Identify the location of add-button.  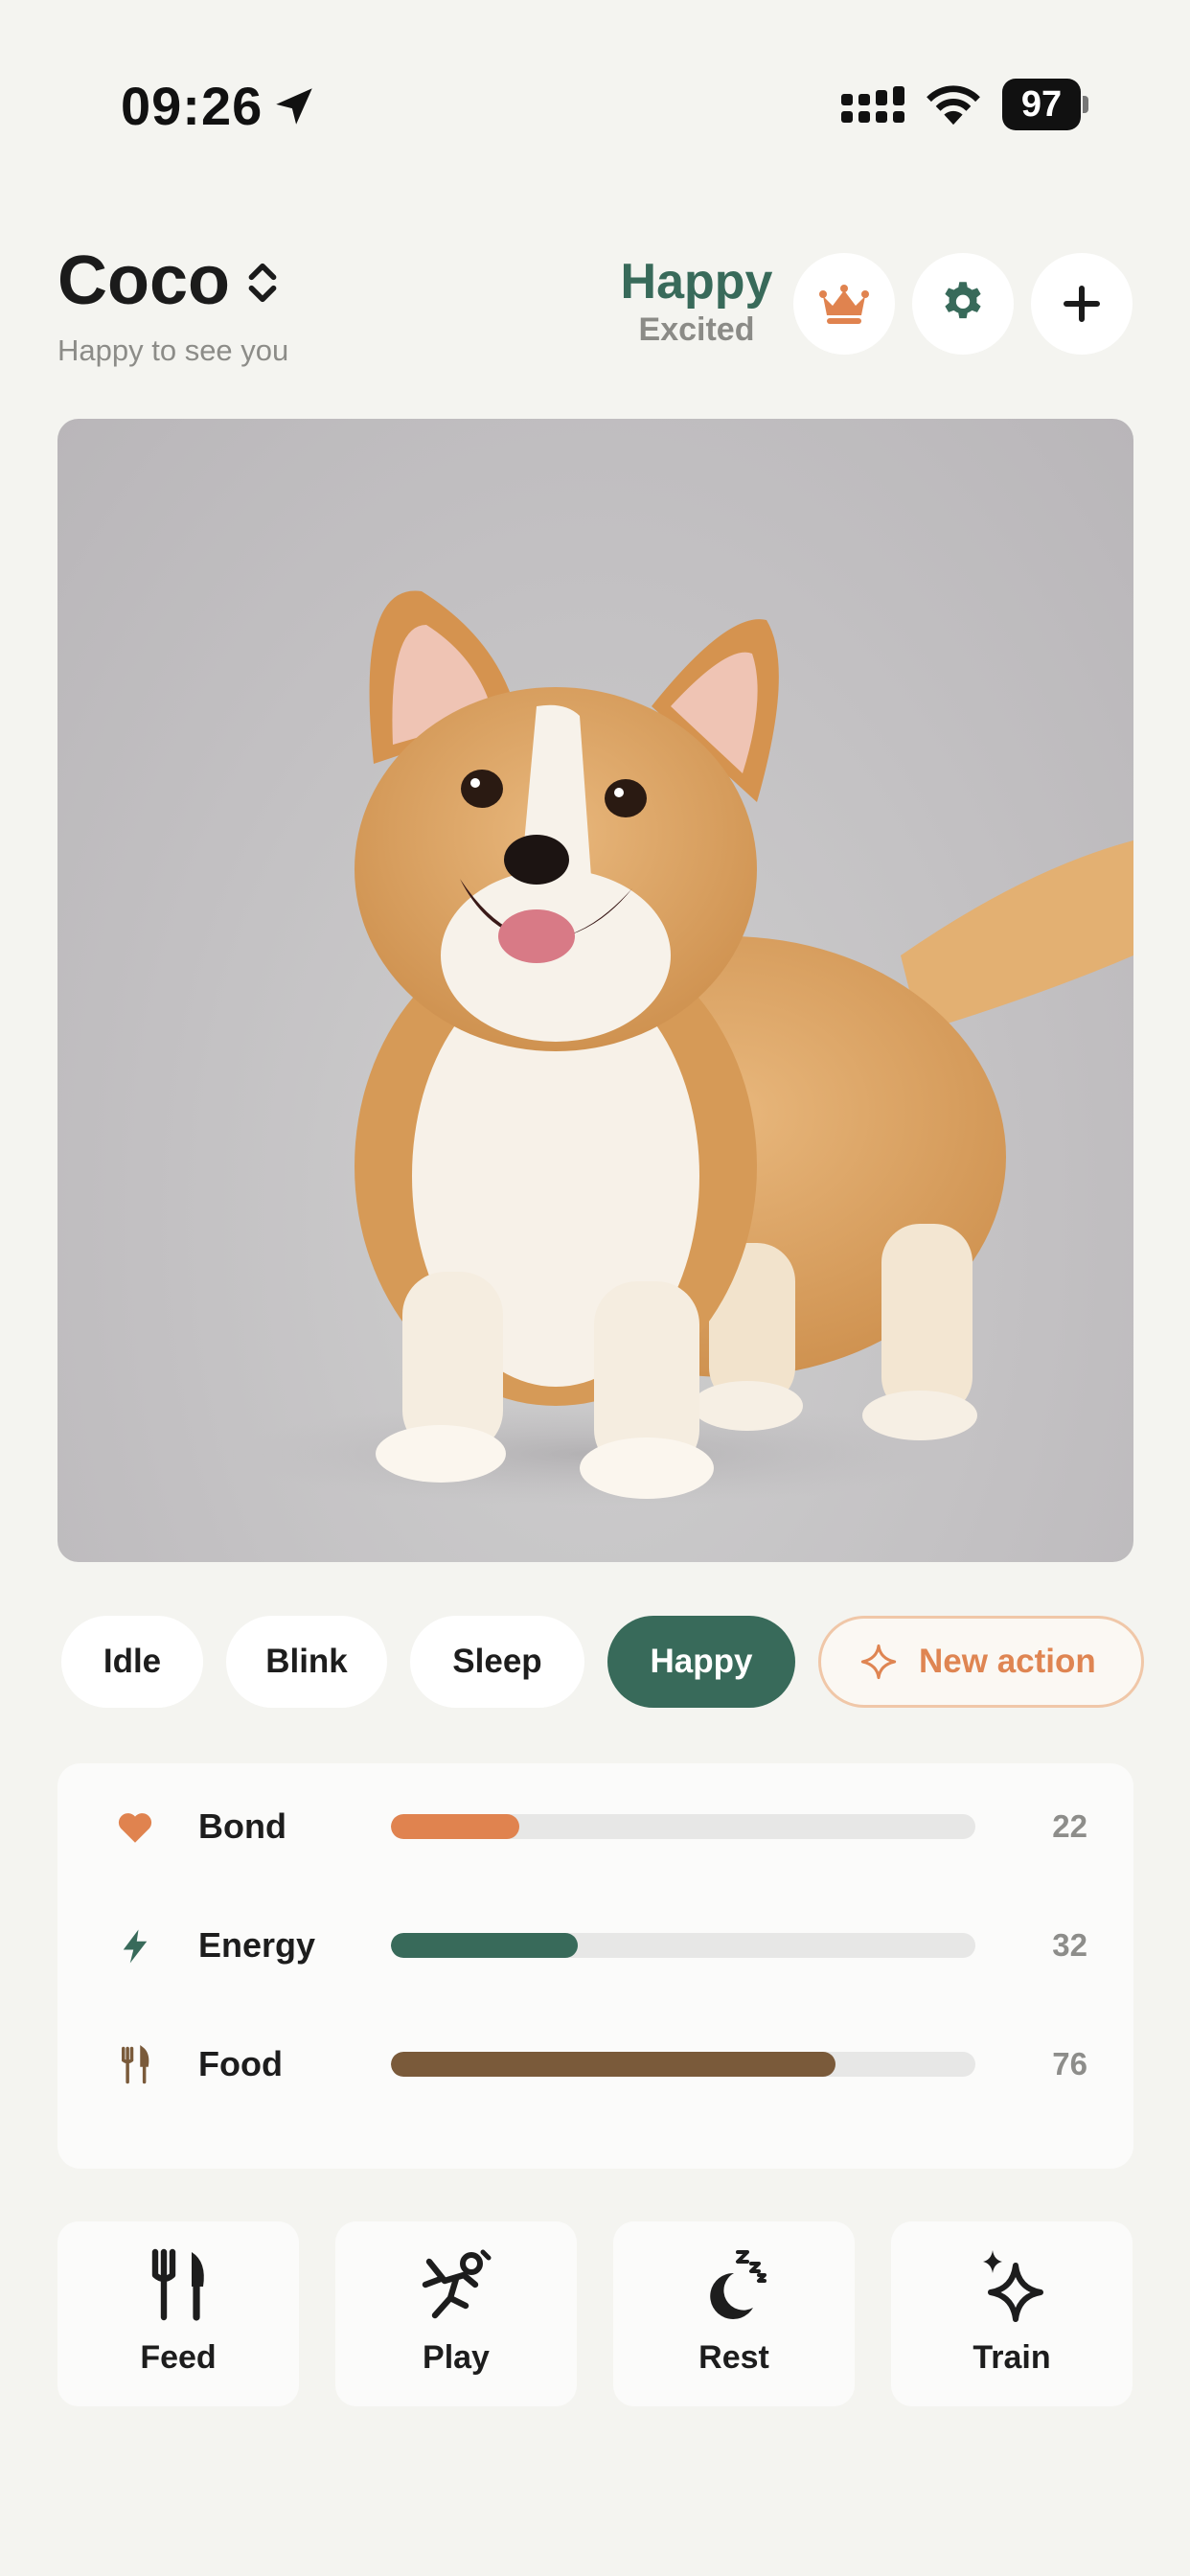
(1082, 304).